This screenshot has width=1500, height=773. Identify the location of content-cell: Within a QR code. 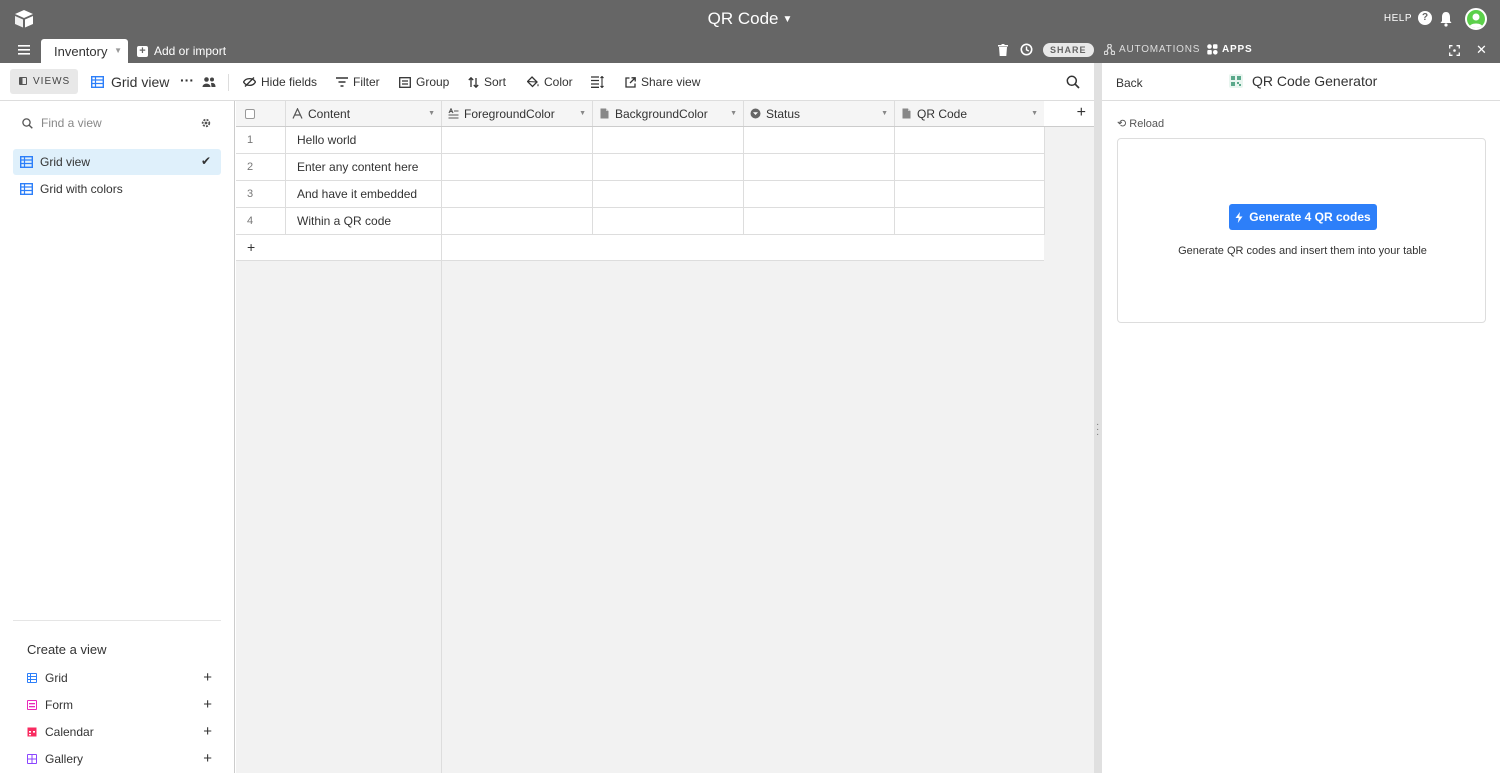
(364, 221).